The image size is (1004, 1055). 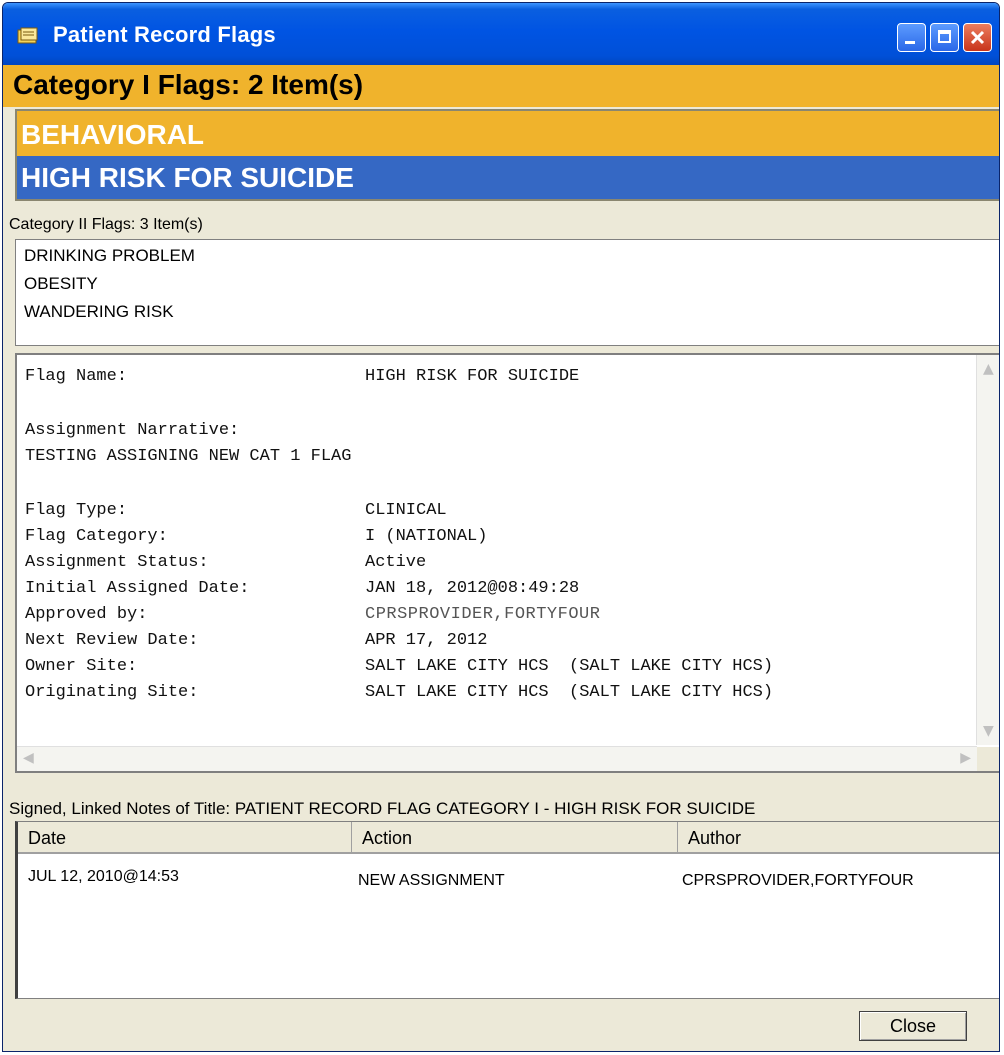 What do you see at coordinates (27, 35) in the screenshot?
I see `flag-window-icon` at bounding box center [27, 35].